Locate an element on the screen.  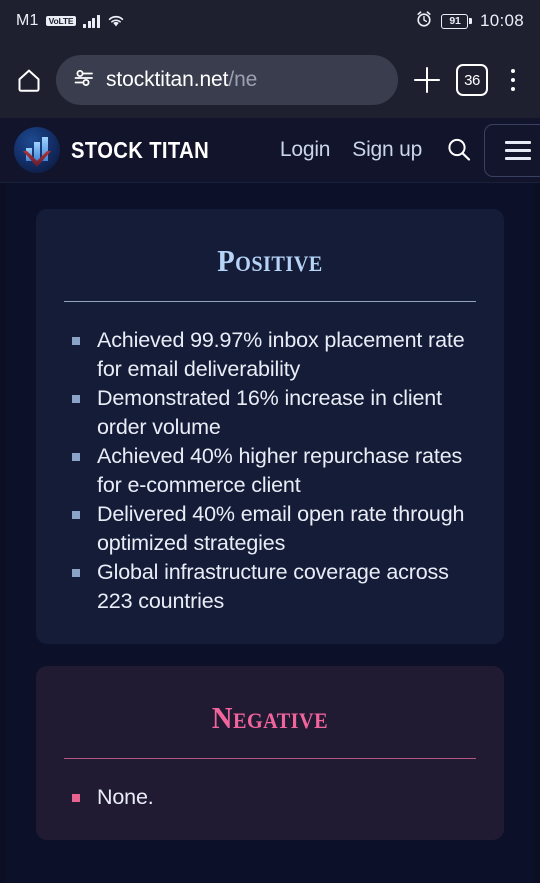
status-bar-left: M1 VoLTE is located at coordinates (70, 21).